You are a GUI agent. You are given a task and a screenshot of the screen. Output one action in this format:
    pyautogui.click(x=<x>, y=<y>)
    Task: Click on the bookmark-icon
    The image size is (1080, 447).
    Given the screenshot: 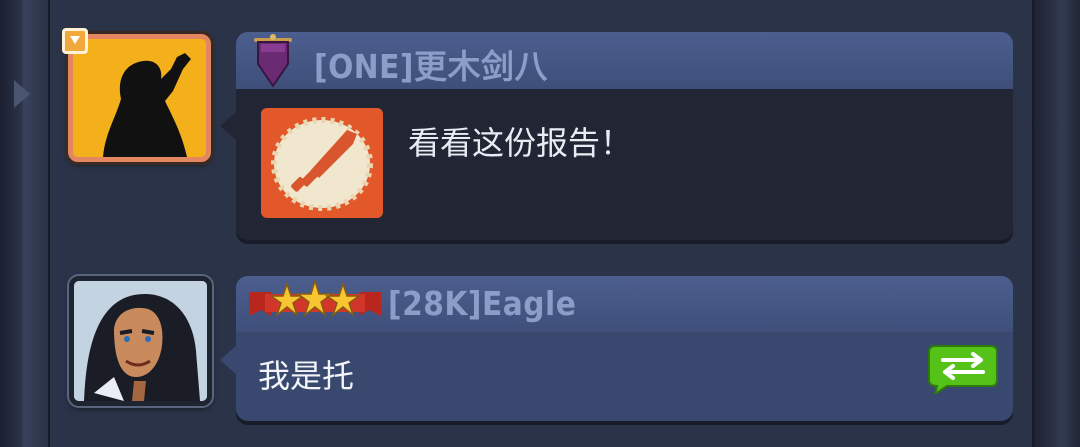 What is the action you would take?
    pyautogui.click(x=75, y=41)
    